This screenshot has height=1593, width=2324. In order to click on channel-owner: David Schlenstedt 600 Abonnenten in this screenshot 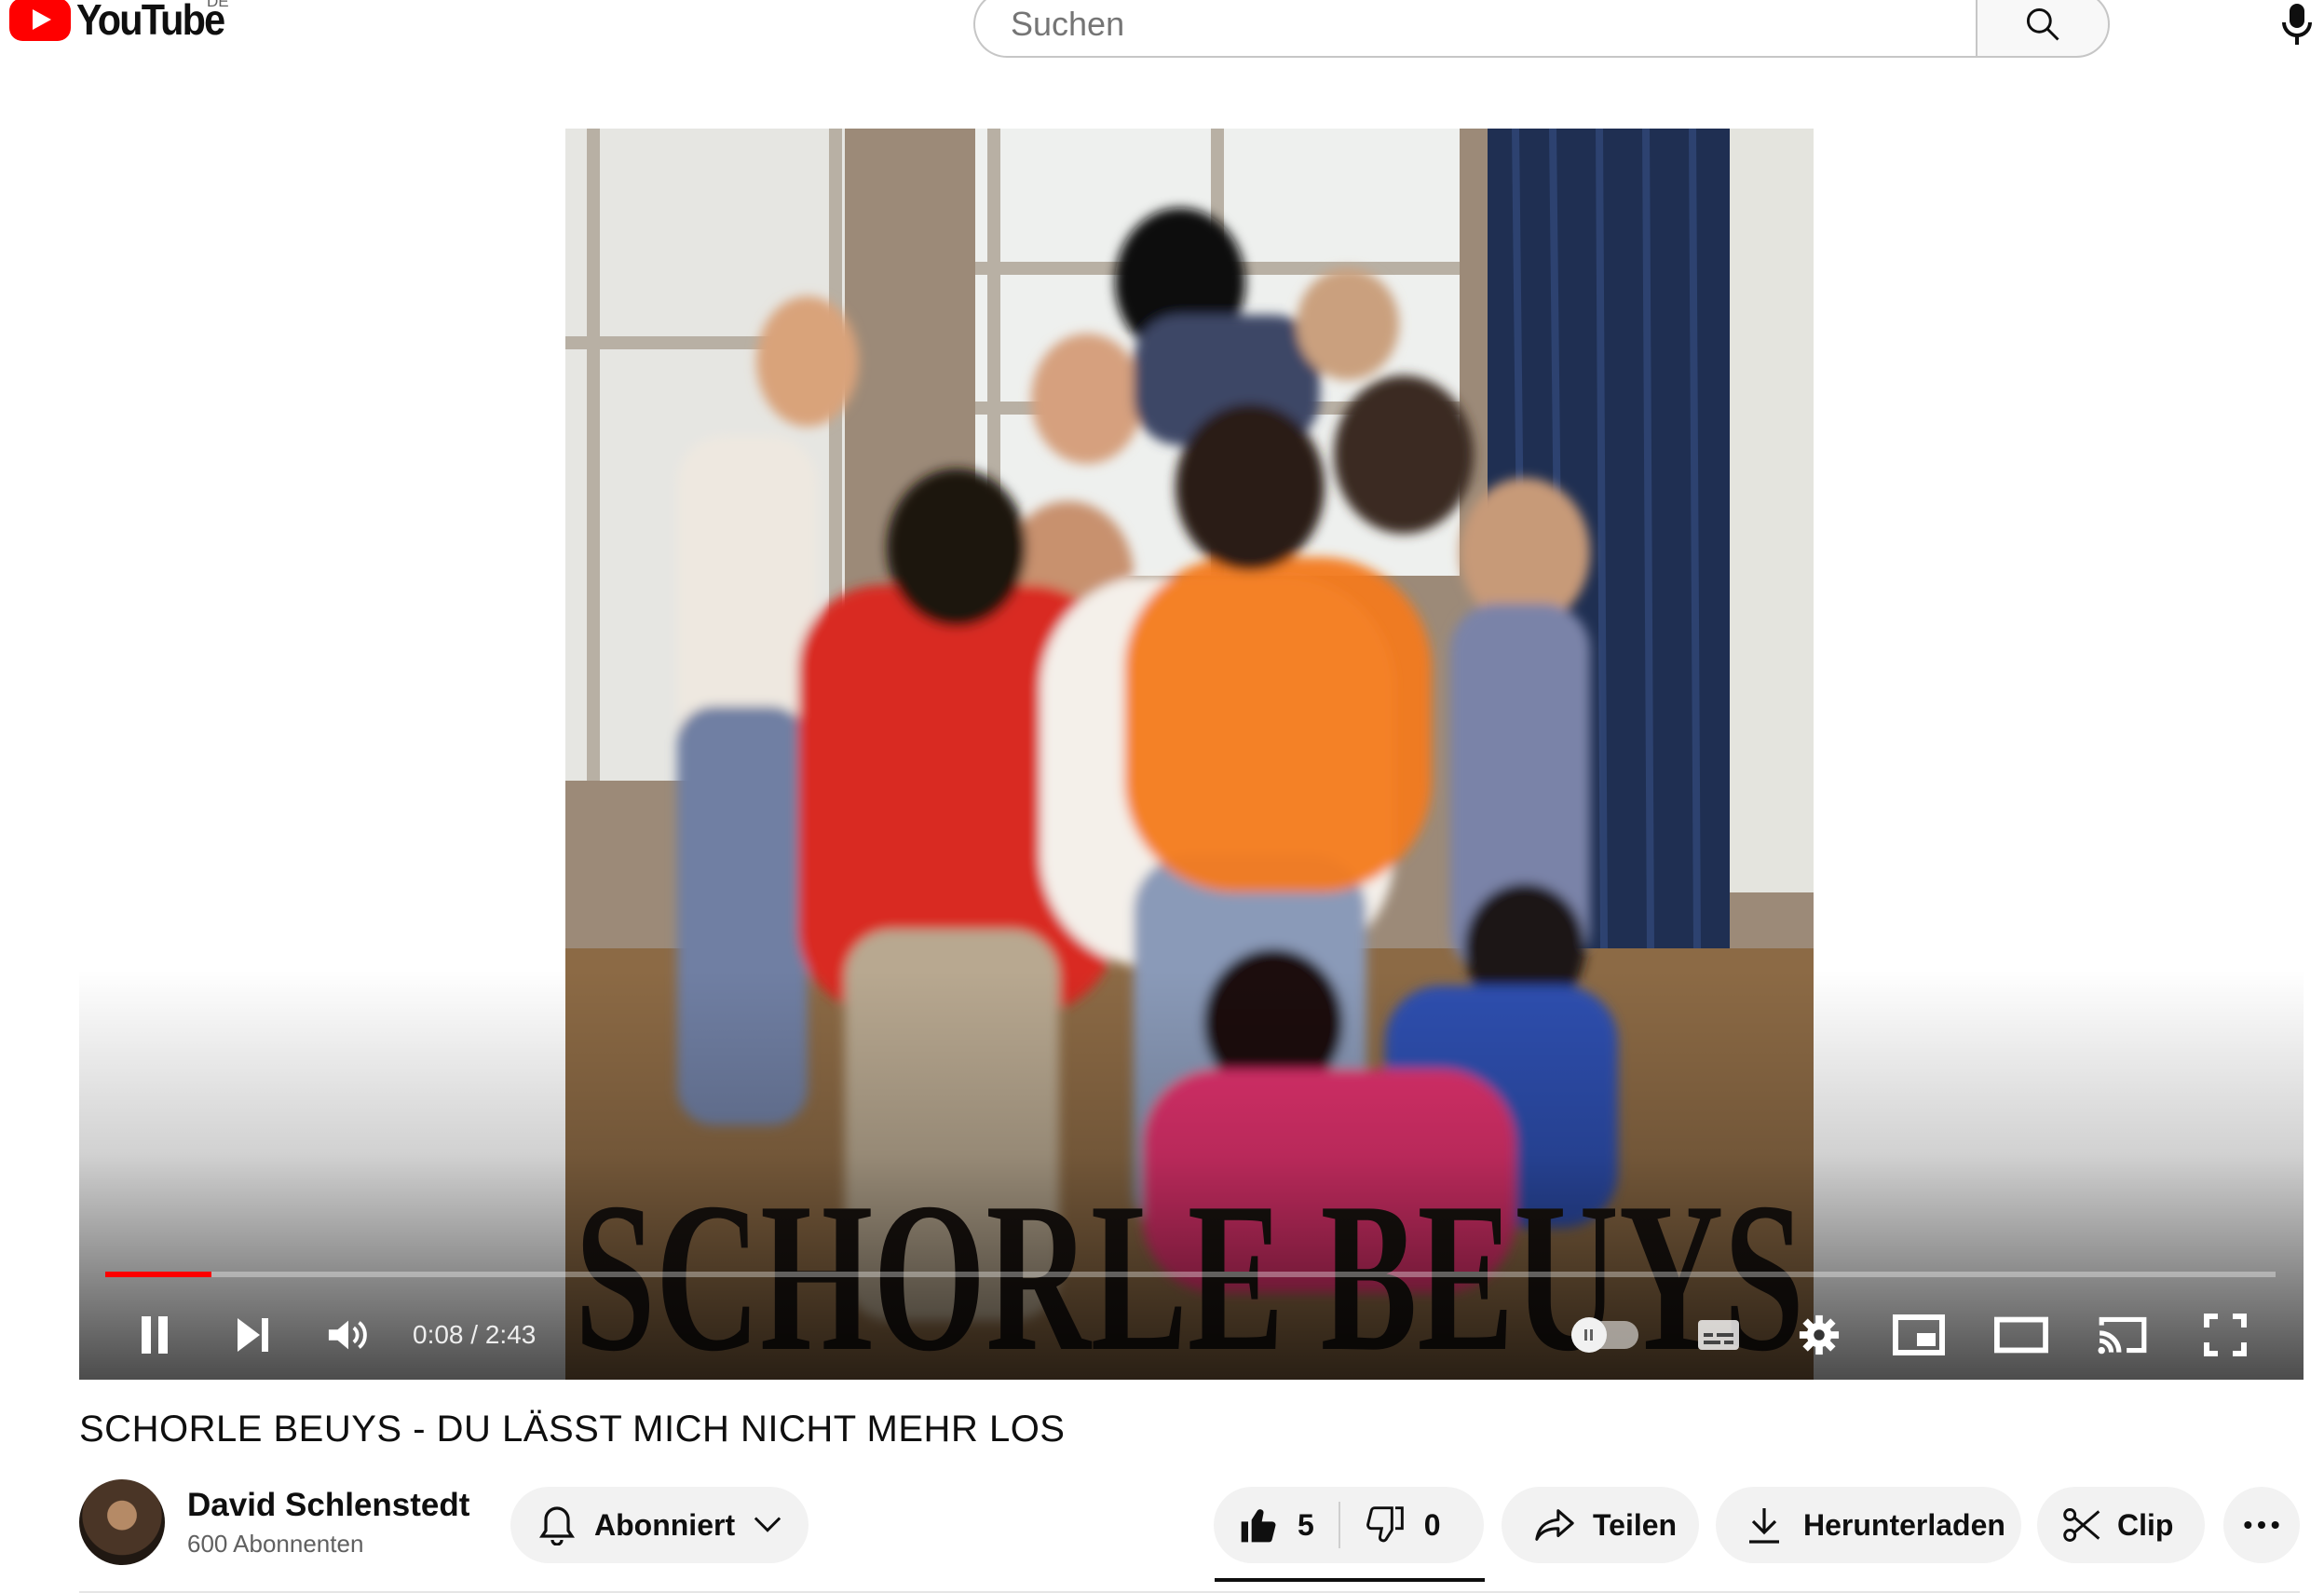, I will do `click(274, 1522)`.